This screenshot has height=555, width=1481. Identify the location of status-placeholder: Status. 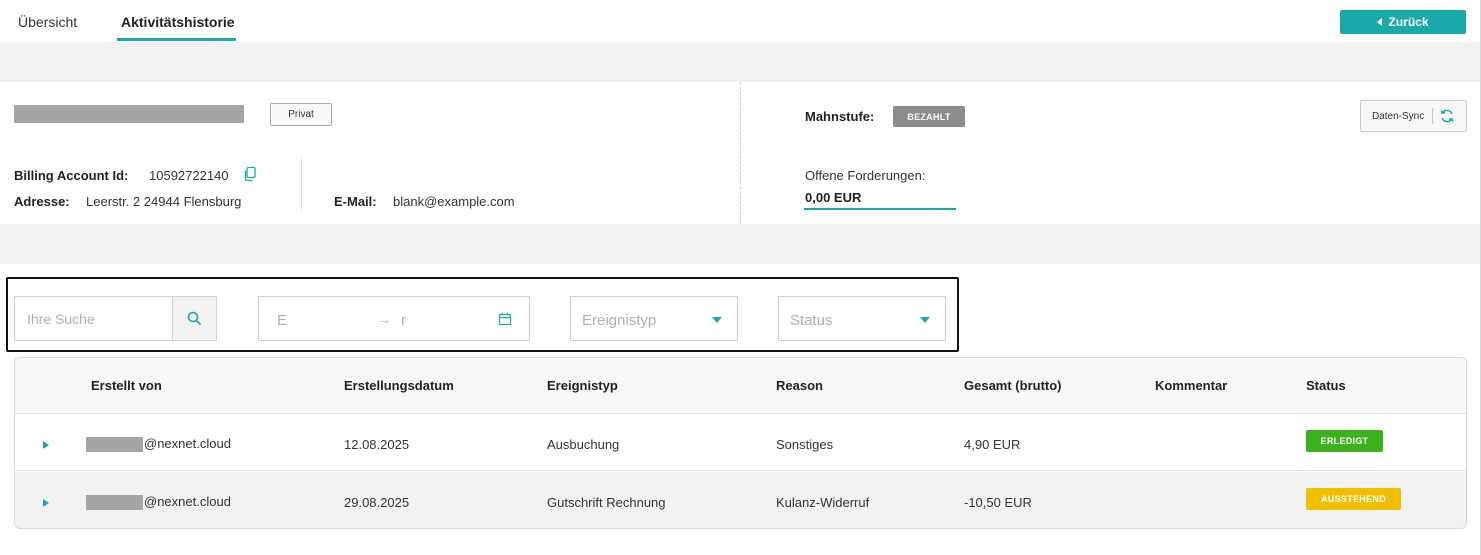
(811, 320).